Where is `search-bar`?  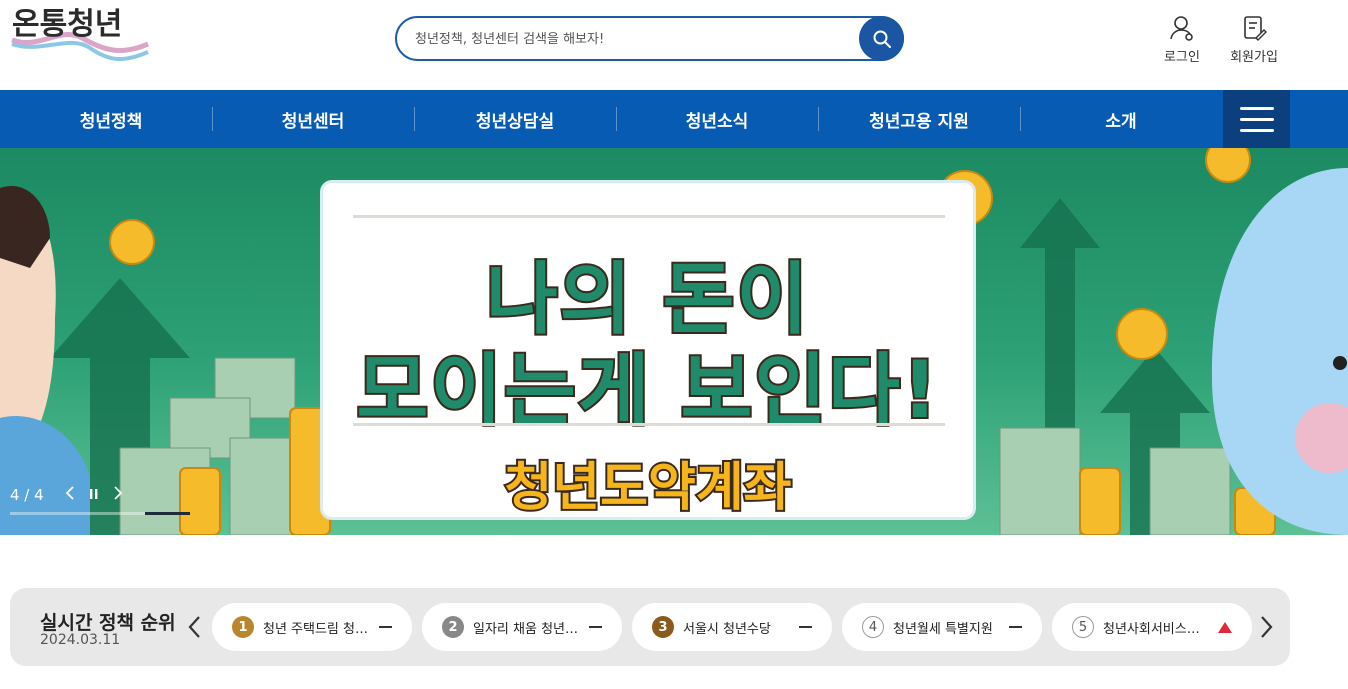 search-bar is located at coordinates (649, 38).